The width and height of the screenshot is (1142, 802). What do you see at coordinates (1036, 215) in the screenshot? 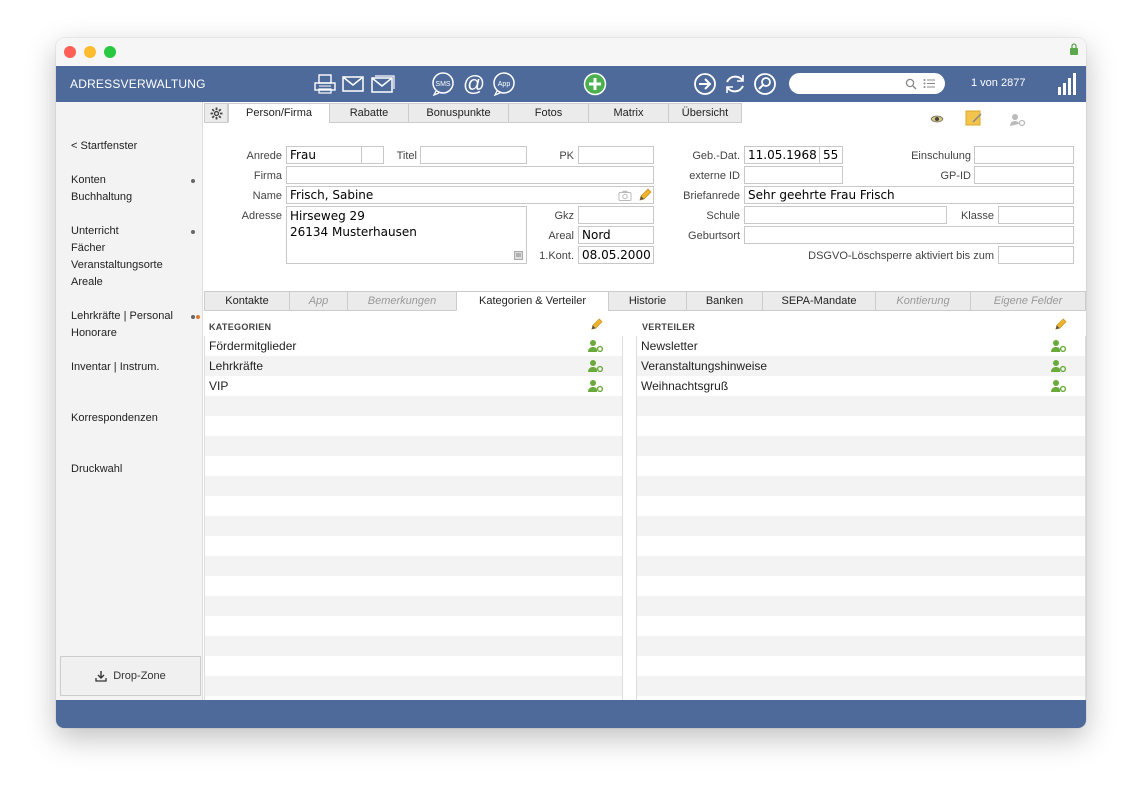
I see `klasse-field` at bounding box center [1036, 215].